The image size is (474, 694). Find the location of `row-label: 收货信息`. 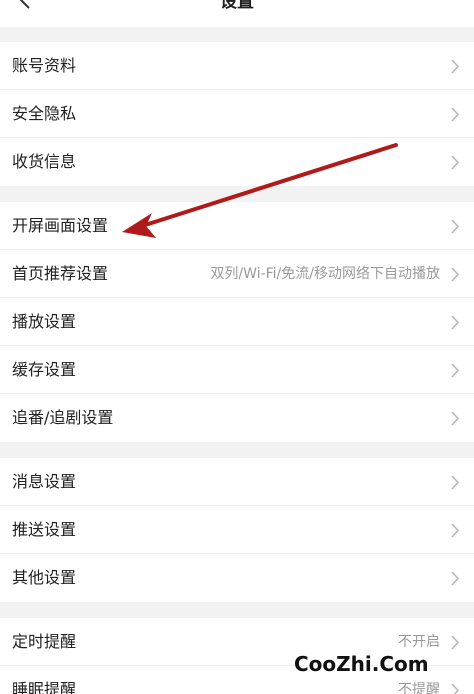

row-label: 收货信息 is located at coordinates (44, 161).